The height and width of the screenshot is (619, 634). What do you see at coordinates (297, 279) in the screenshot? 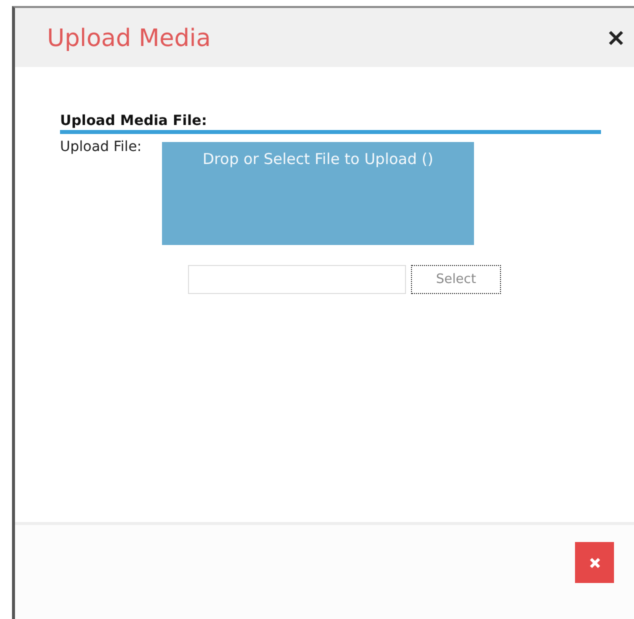
I see `file-name-field` at bounding box center [297, 279].